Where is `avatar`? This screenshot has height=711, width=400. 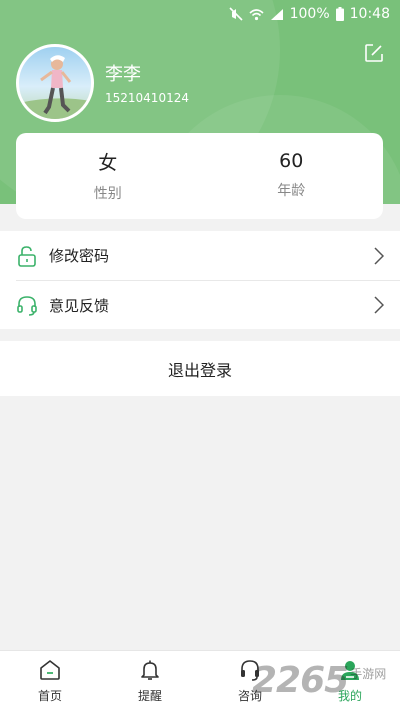 avatar is located at coordinates (55, 83).